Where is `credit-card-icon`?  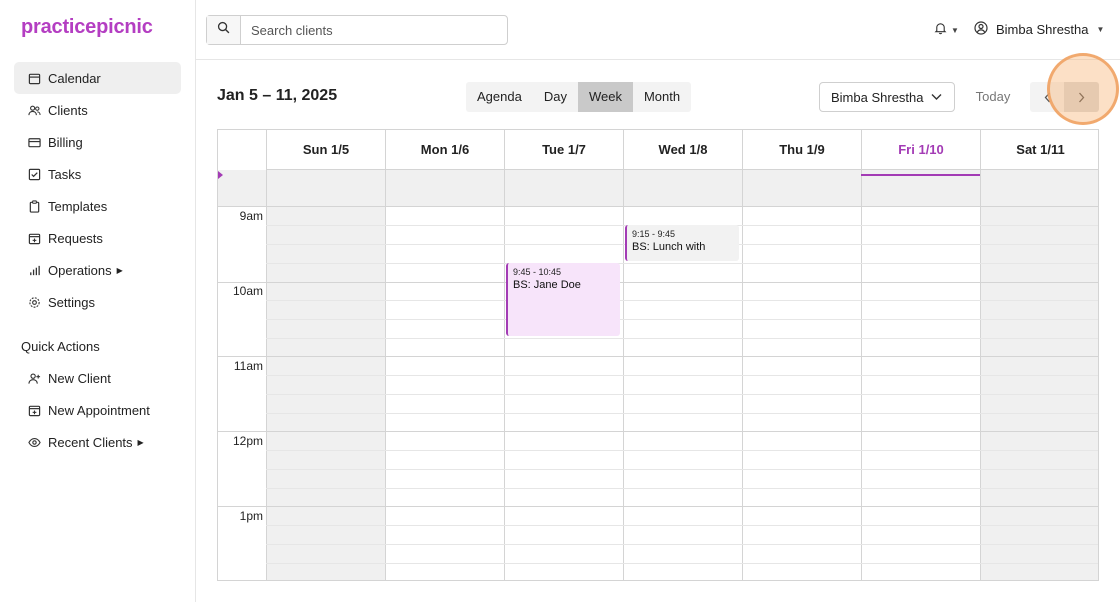
credit-card-icon is located at coordinates (34, 142).